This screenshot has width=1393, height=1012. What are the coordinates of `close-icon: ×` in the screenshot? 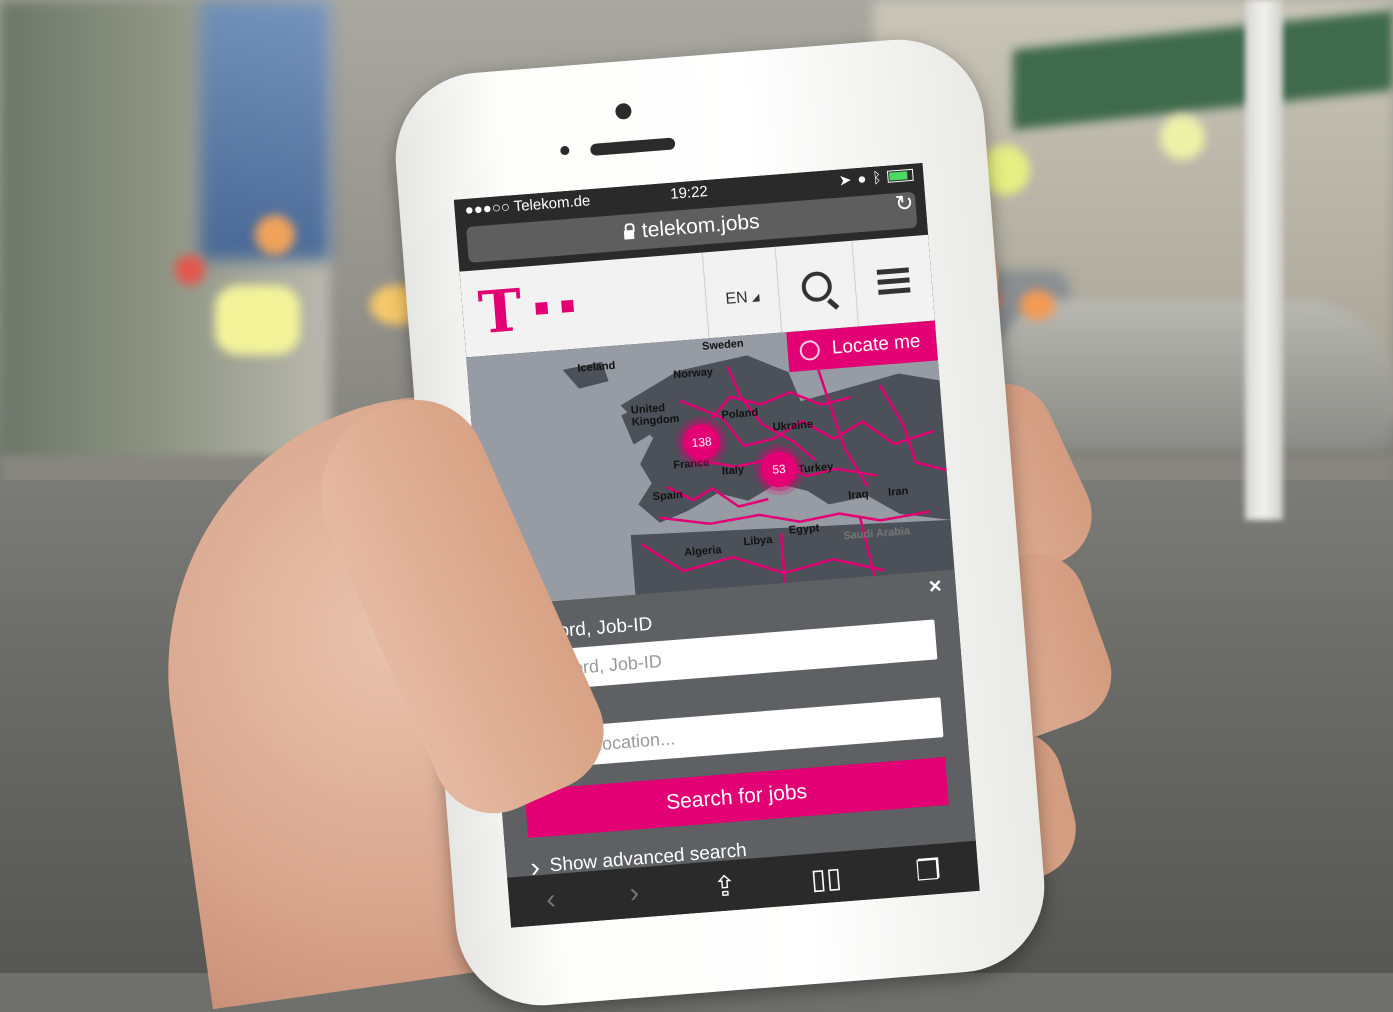 It's located at (935, 586).